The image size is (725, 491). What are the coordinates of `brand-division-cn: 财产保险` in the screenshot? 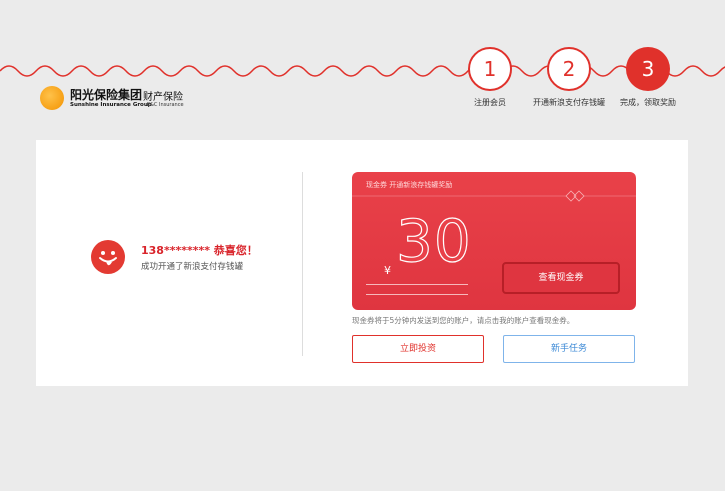 It's located at (163, 97).